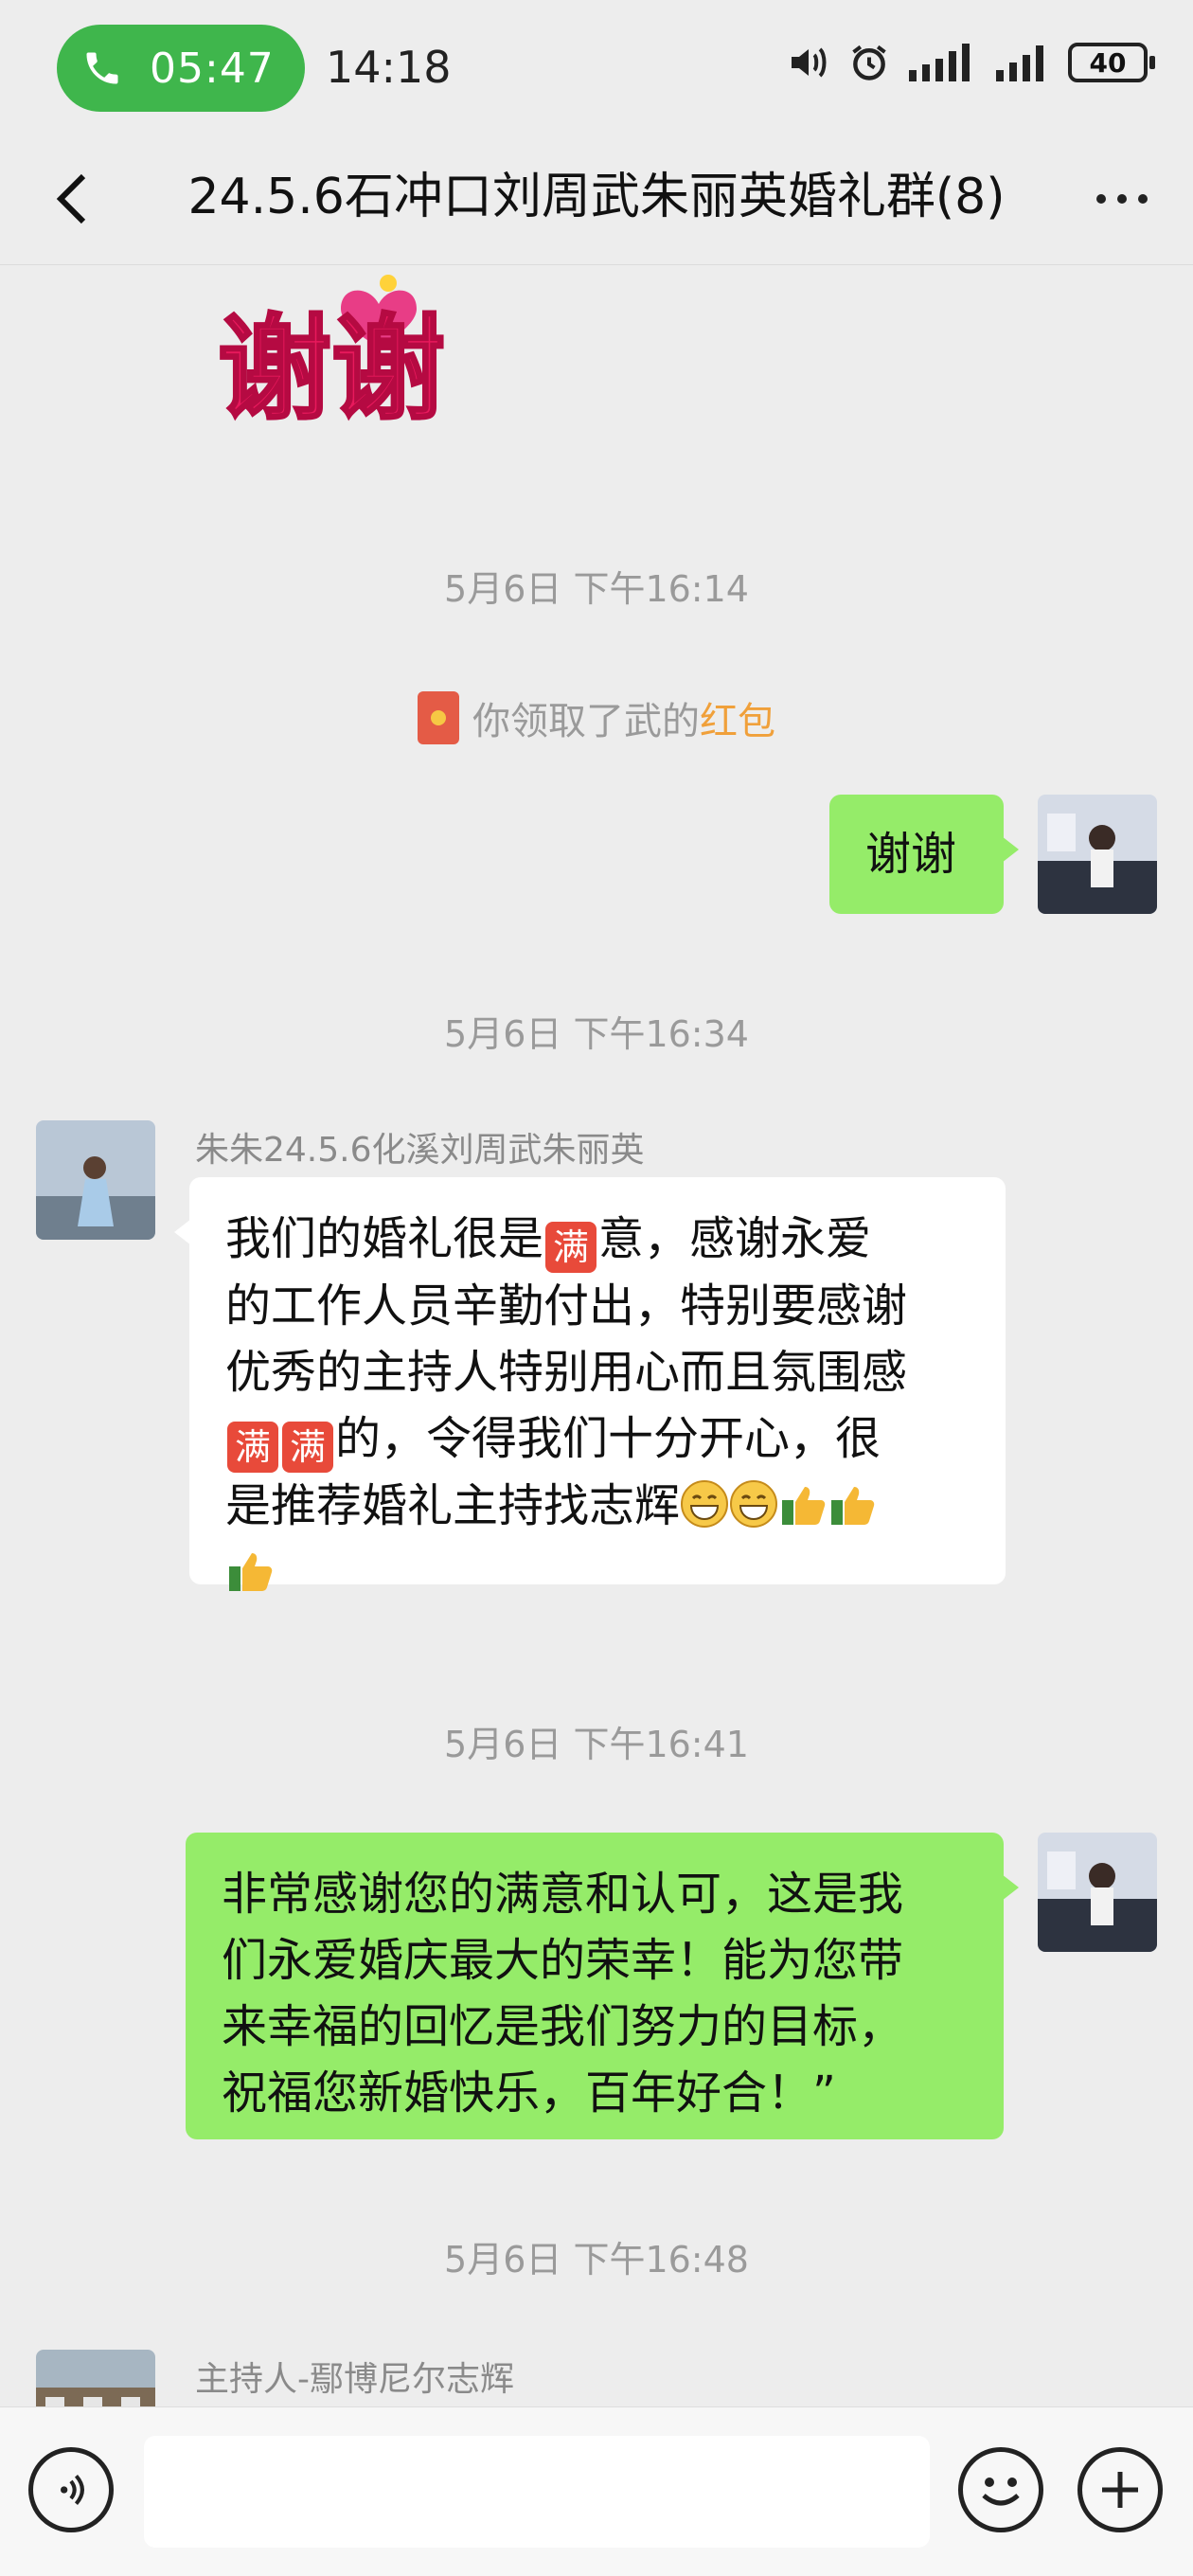 The width and height of the screenshot is (1193, 2576). What do you see at coordinates (384, 1238) in the screenshot?
I see `message-text: 我们的婚礼很是` at bounding box center [384, 1238].